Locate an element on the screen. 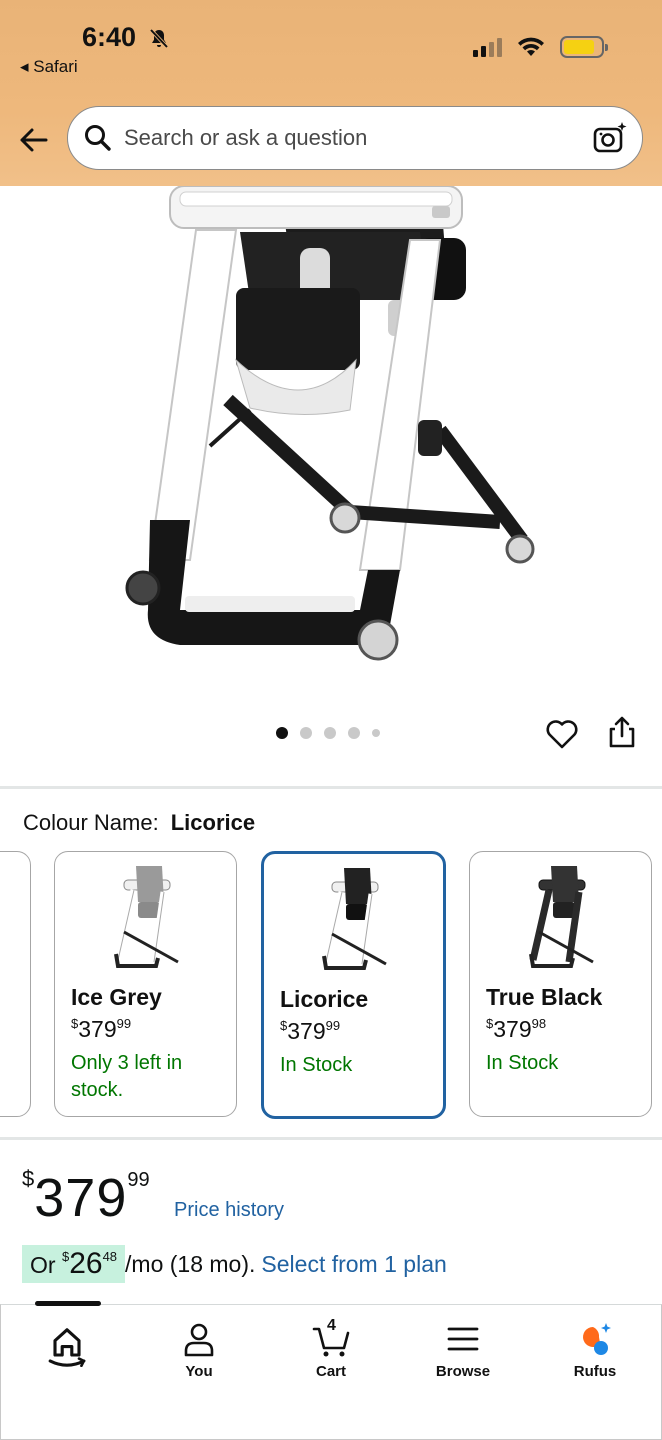  colour-swatch-ice-grey: Ice Grey $37999 Only 3 left in stock. is located at coordinates (145, 984).